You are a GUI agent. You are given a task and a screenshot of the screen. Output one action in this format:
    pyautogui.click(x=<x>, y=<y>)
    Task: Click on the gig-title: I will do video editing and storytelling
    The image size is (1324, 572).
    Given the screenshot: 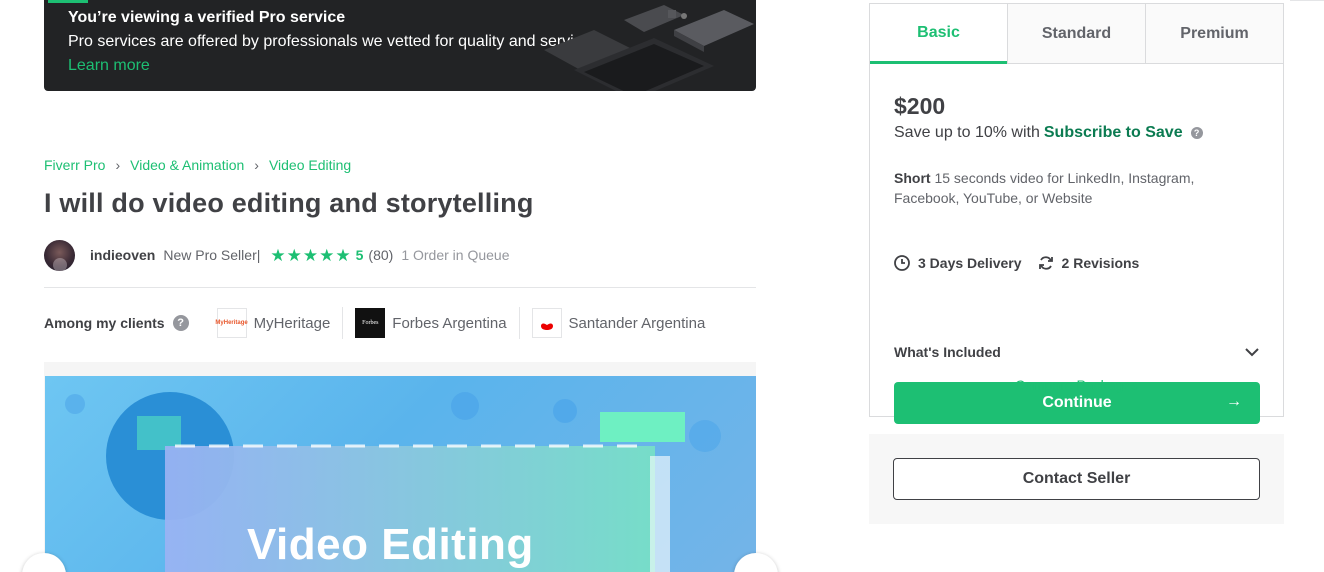 What is the action you would take?
    pyautogui.click(x=289, y=203)
    